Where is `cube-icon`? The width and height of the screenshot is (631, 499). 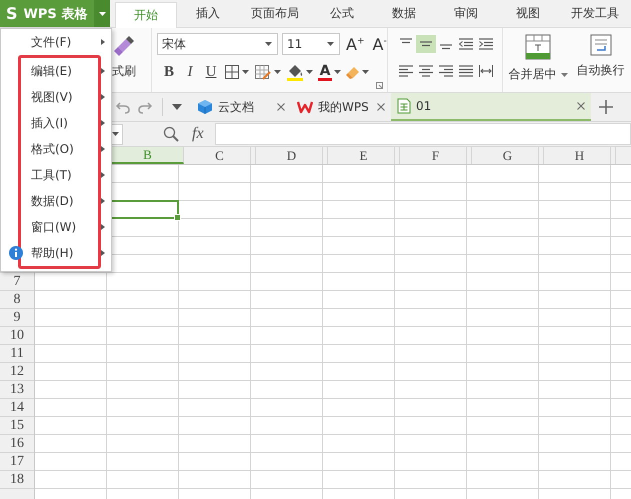 cube-icon is located at coordinates (205, 107).